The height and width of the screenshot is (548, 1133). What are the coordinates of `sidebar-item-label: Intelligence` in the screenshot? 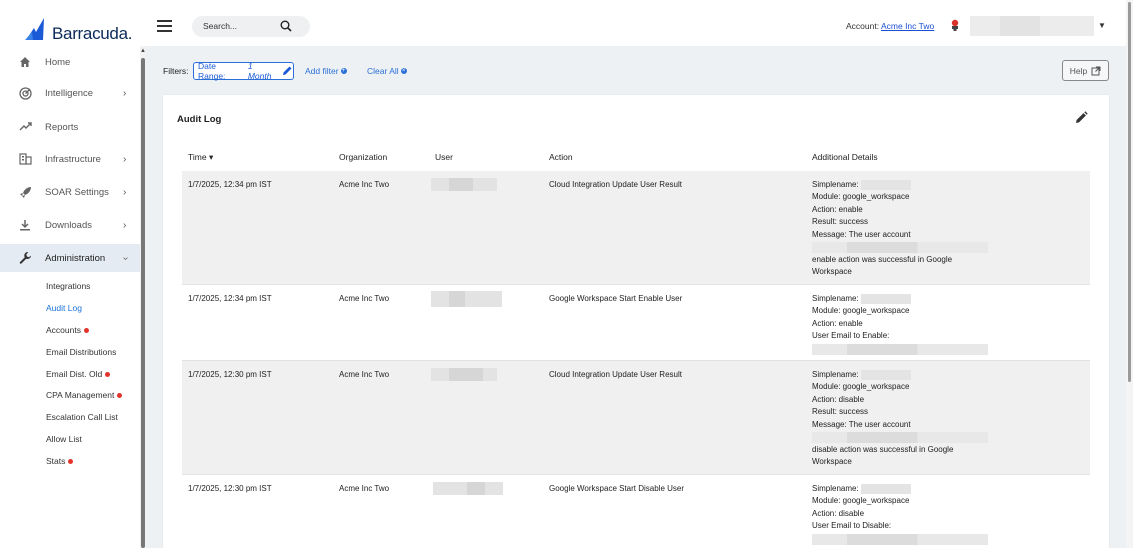 It's located at (69, 93).